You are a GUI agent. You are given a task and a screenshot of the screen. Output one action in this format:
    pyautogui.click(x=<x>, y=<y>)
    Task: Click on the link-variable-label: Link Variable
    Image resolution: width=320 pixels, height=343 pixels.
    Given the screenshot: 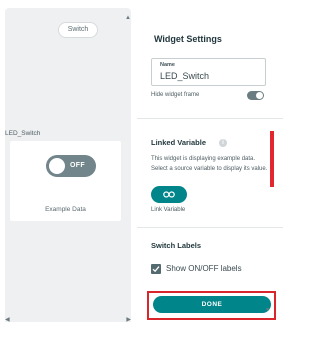 What is the action you would take?
    pyautogui.click(x=168, y=210)
    